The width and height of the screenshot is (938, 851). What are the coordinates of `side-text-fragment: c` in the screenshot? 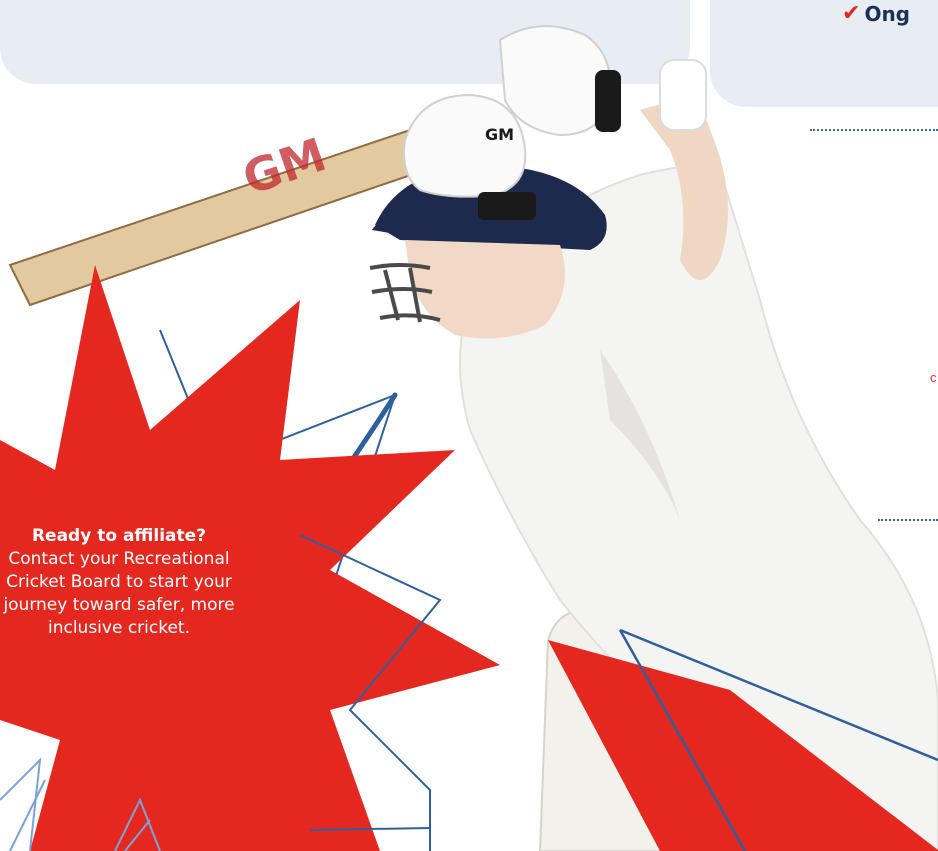 It's located at (933, 377).